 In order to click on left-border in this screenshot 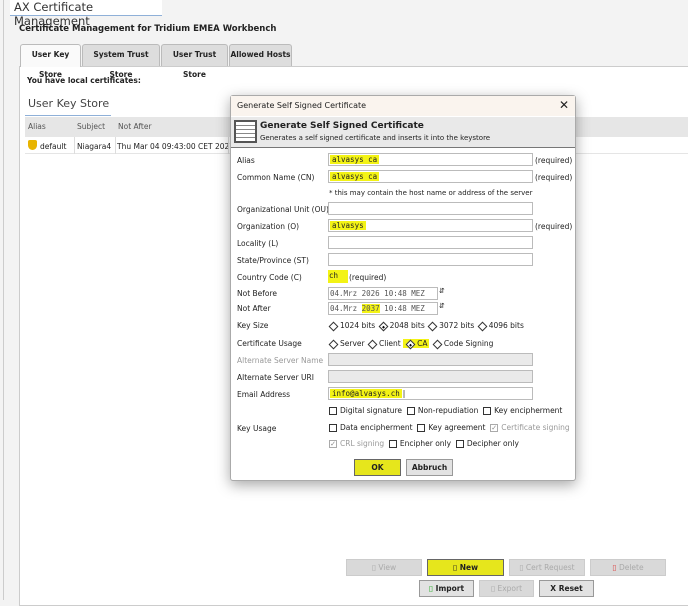, I will do `click(3, 300)`.